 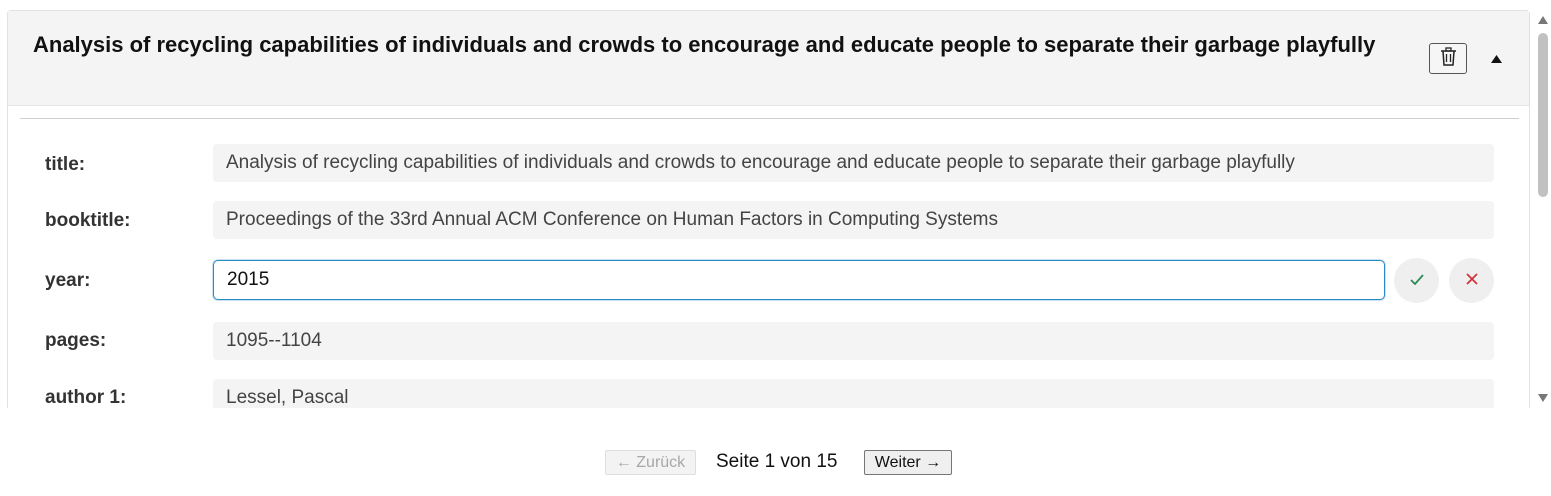 I want to click on trash-icon, so click(x=1448, y=58).